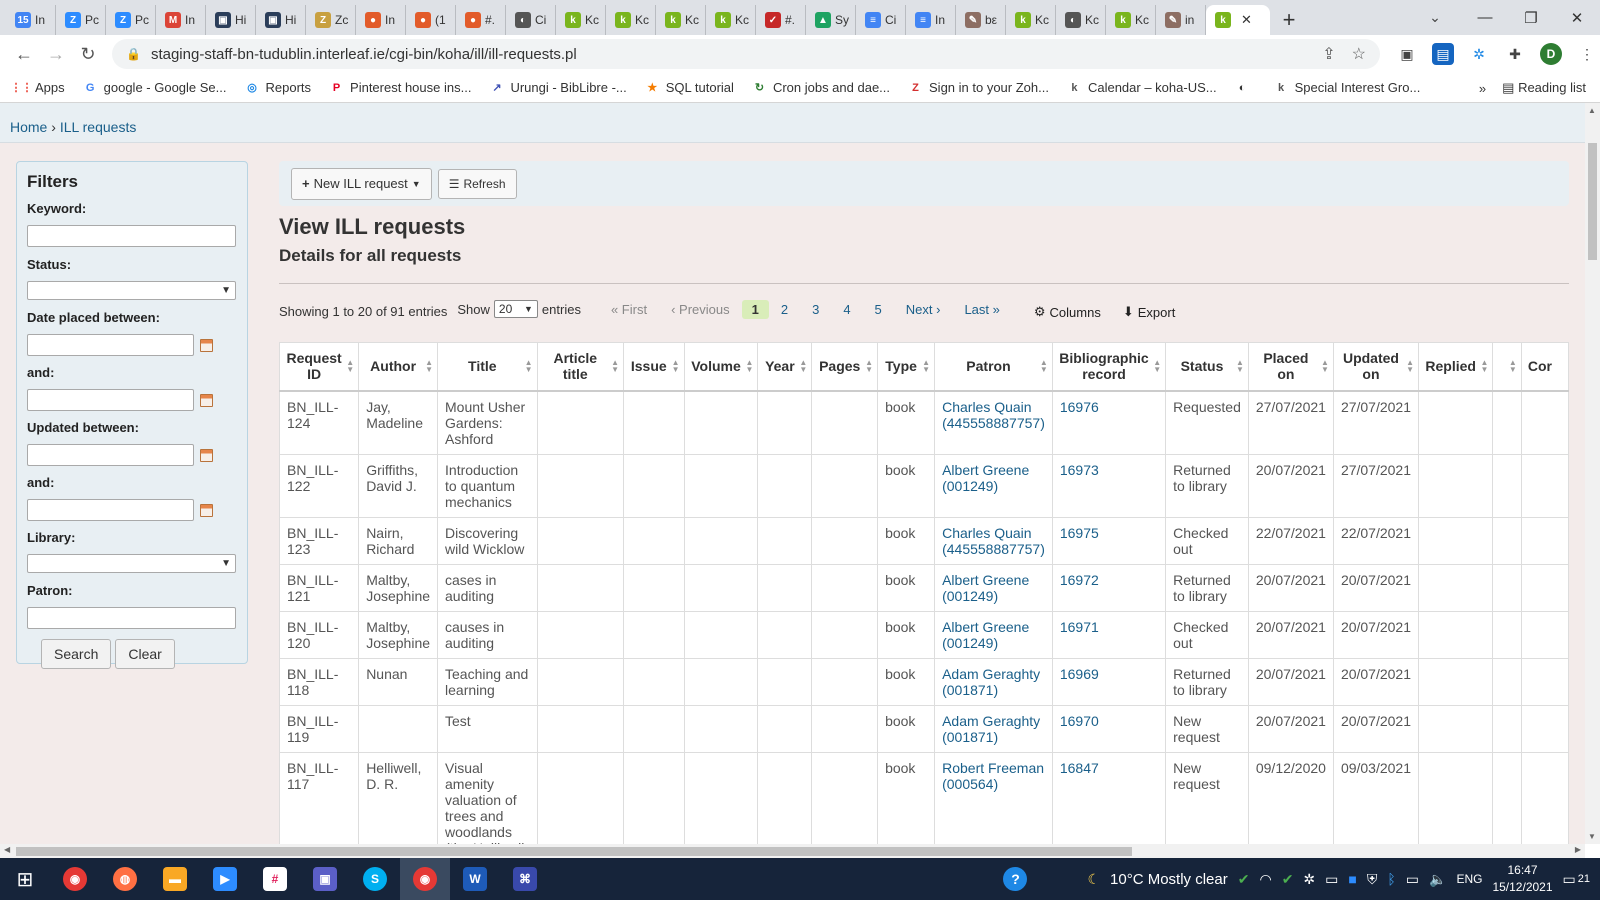 The width and height of the screenshot is (1600, 900). What do you see at coordinates (425, 879) in the screenshot?
I see `chrome-profile-taskbar-icon: ◉` at bounding box center [425, 879].